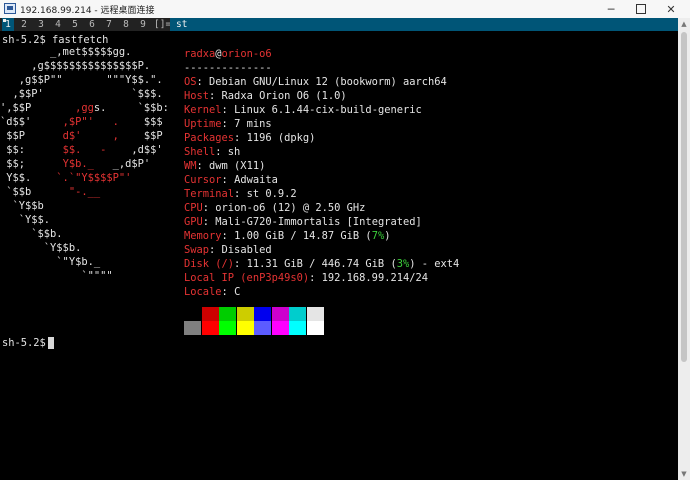  Describe the element at coordinates (162, 24) in the screenshot. I see `layout-symbol: []=` at that location.